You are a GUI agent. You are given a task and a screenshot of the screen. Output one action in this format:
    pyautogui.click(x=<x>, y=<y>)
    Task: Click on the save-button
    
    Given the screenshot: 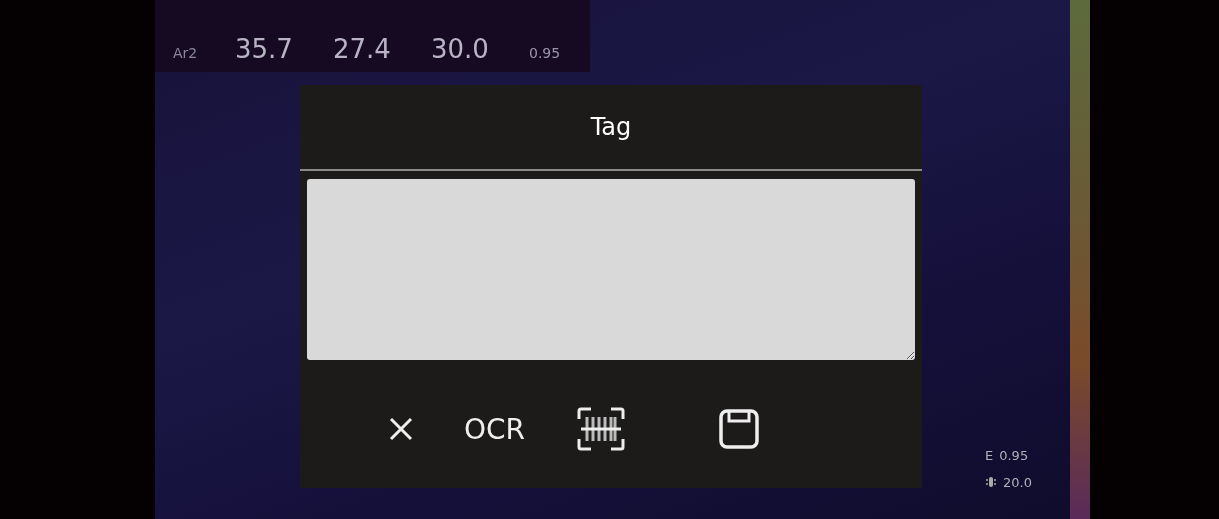 What is the action you would take?
    pyautogui.click(x=739, y=429)
    